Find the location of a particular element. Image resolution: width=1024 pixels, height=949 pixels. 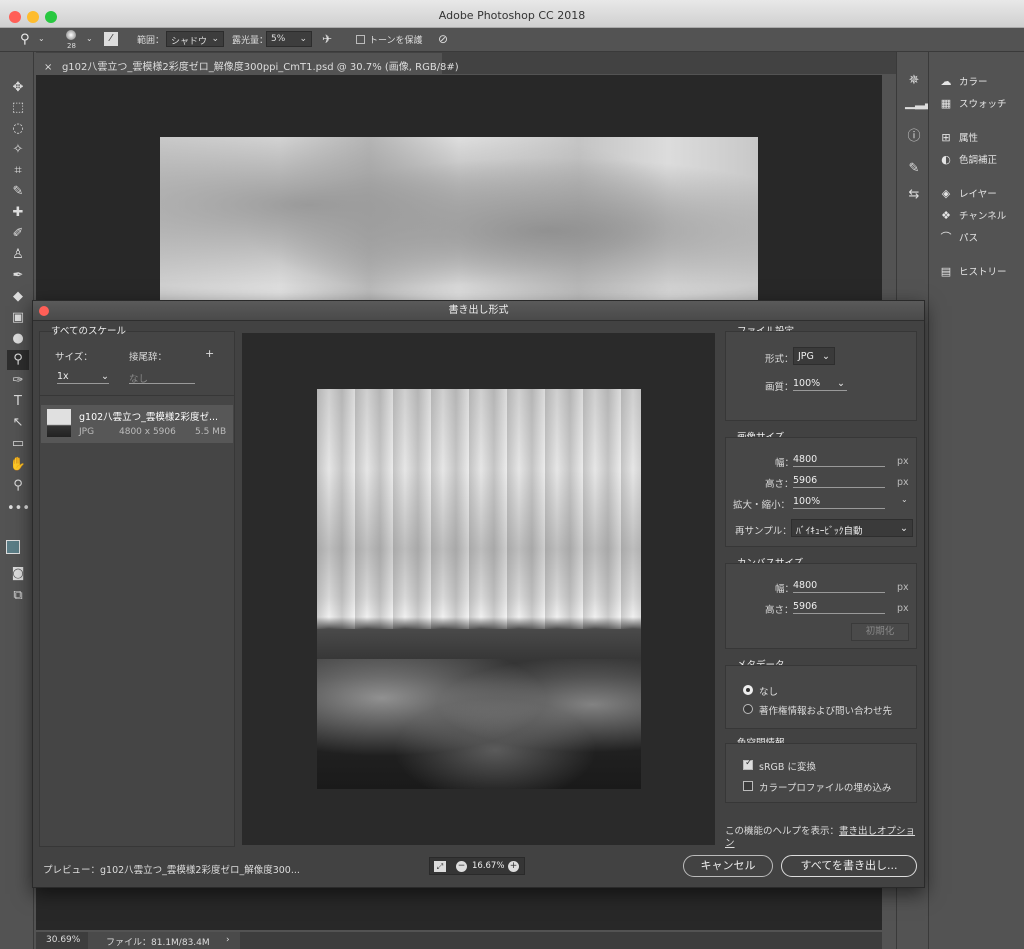

tool-preset-chevron-icon: ⌄ is located at coordinates (41, 38).